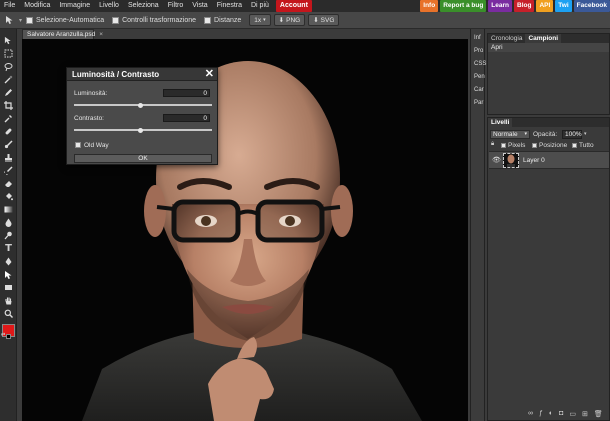  What do you see at coordinates (65, 20) in the screenshot?
I see `auto-select-option: Selezione-Automatica` at bounding box center [65, 20].